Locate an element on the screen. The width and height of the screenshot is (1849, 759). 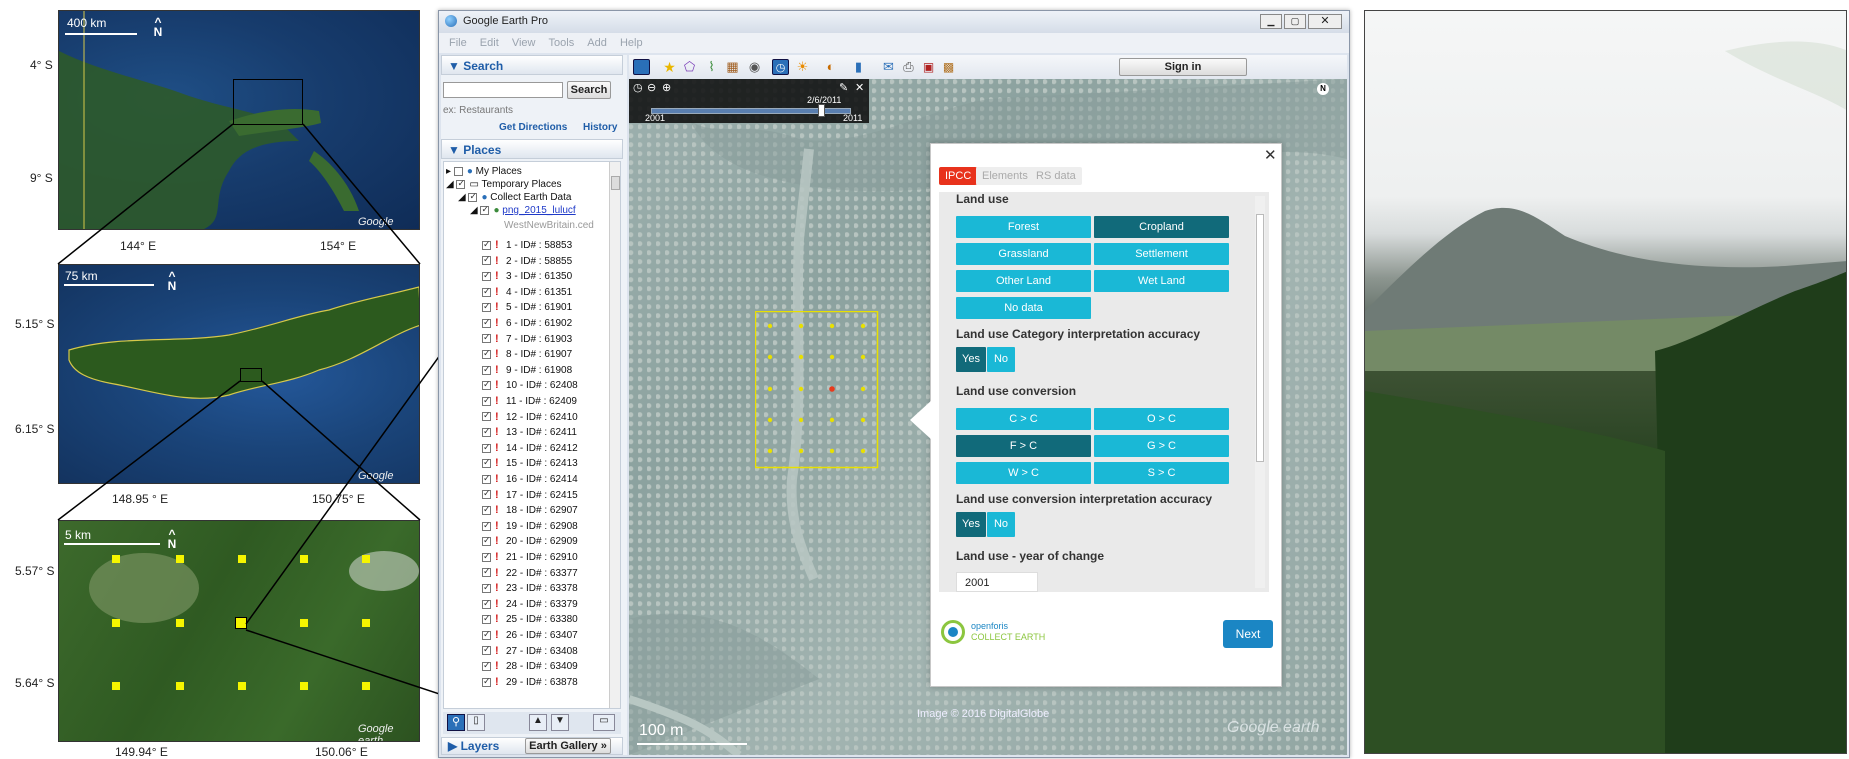
conversion-option-button: S > C is located at coordinates (1161, 473).